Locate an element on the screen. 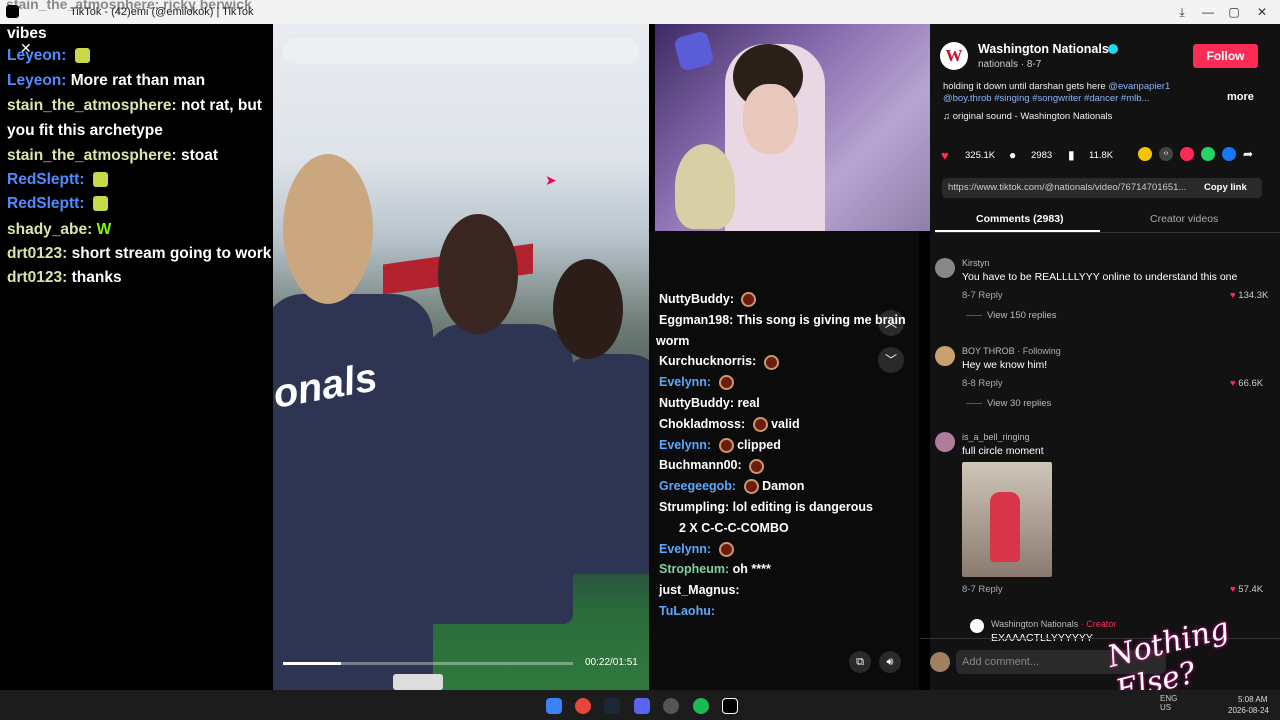 The image size is (1280, 720). commenter-name: Washington Nationals · Creator is located at coordinates (1053, 624).